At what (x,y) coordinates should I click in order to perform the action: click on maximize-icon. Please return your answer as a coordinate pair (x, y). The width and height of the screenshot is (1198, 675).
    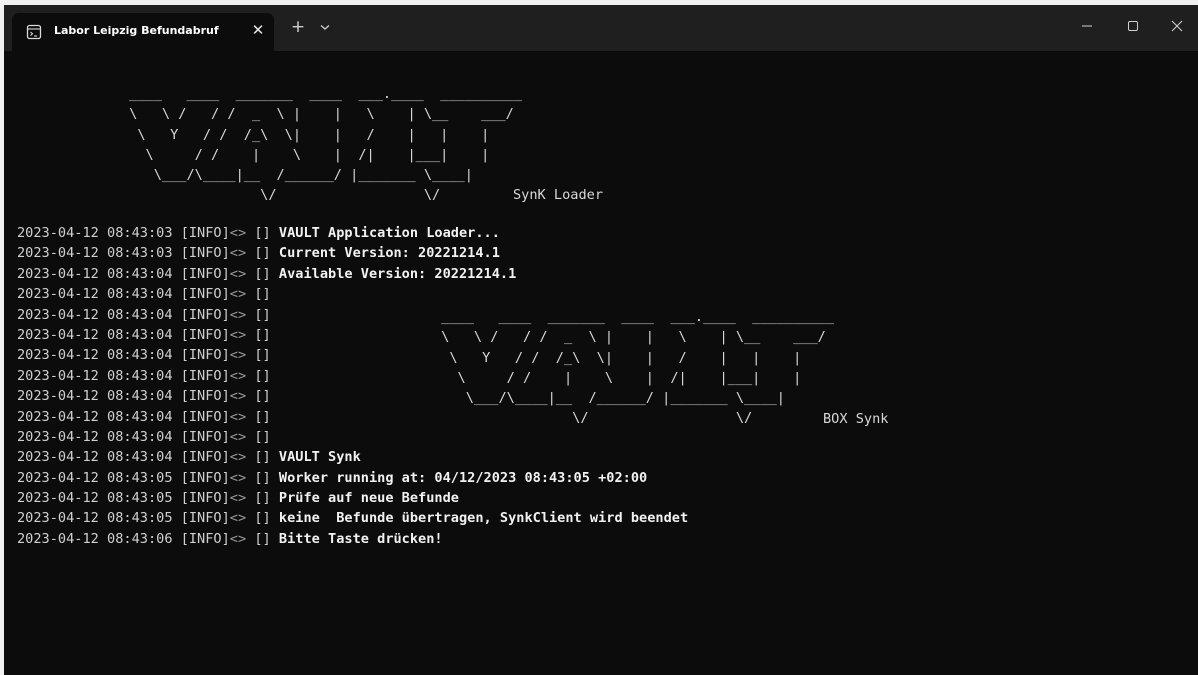
    Looking at the image, I should click on (1133, 27).